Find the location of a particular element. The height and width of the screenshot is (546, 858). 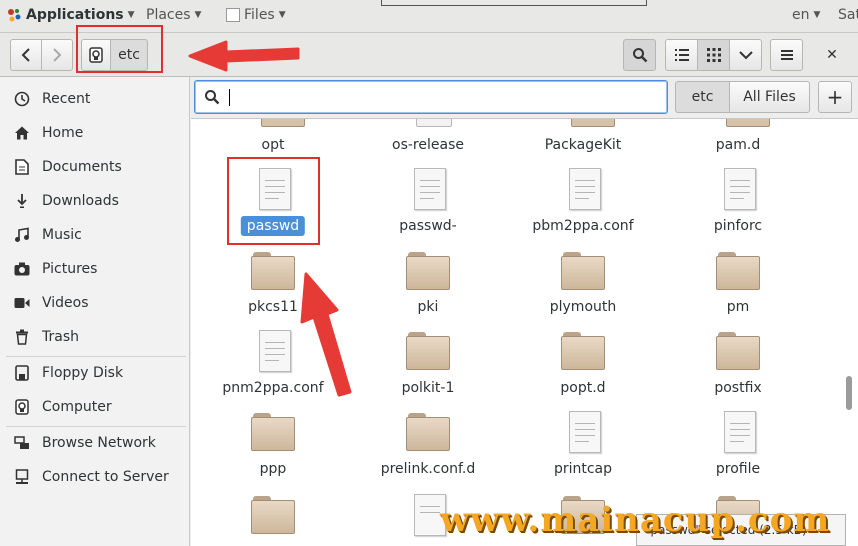

floppy-icon is located at coordinates (22, 373).